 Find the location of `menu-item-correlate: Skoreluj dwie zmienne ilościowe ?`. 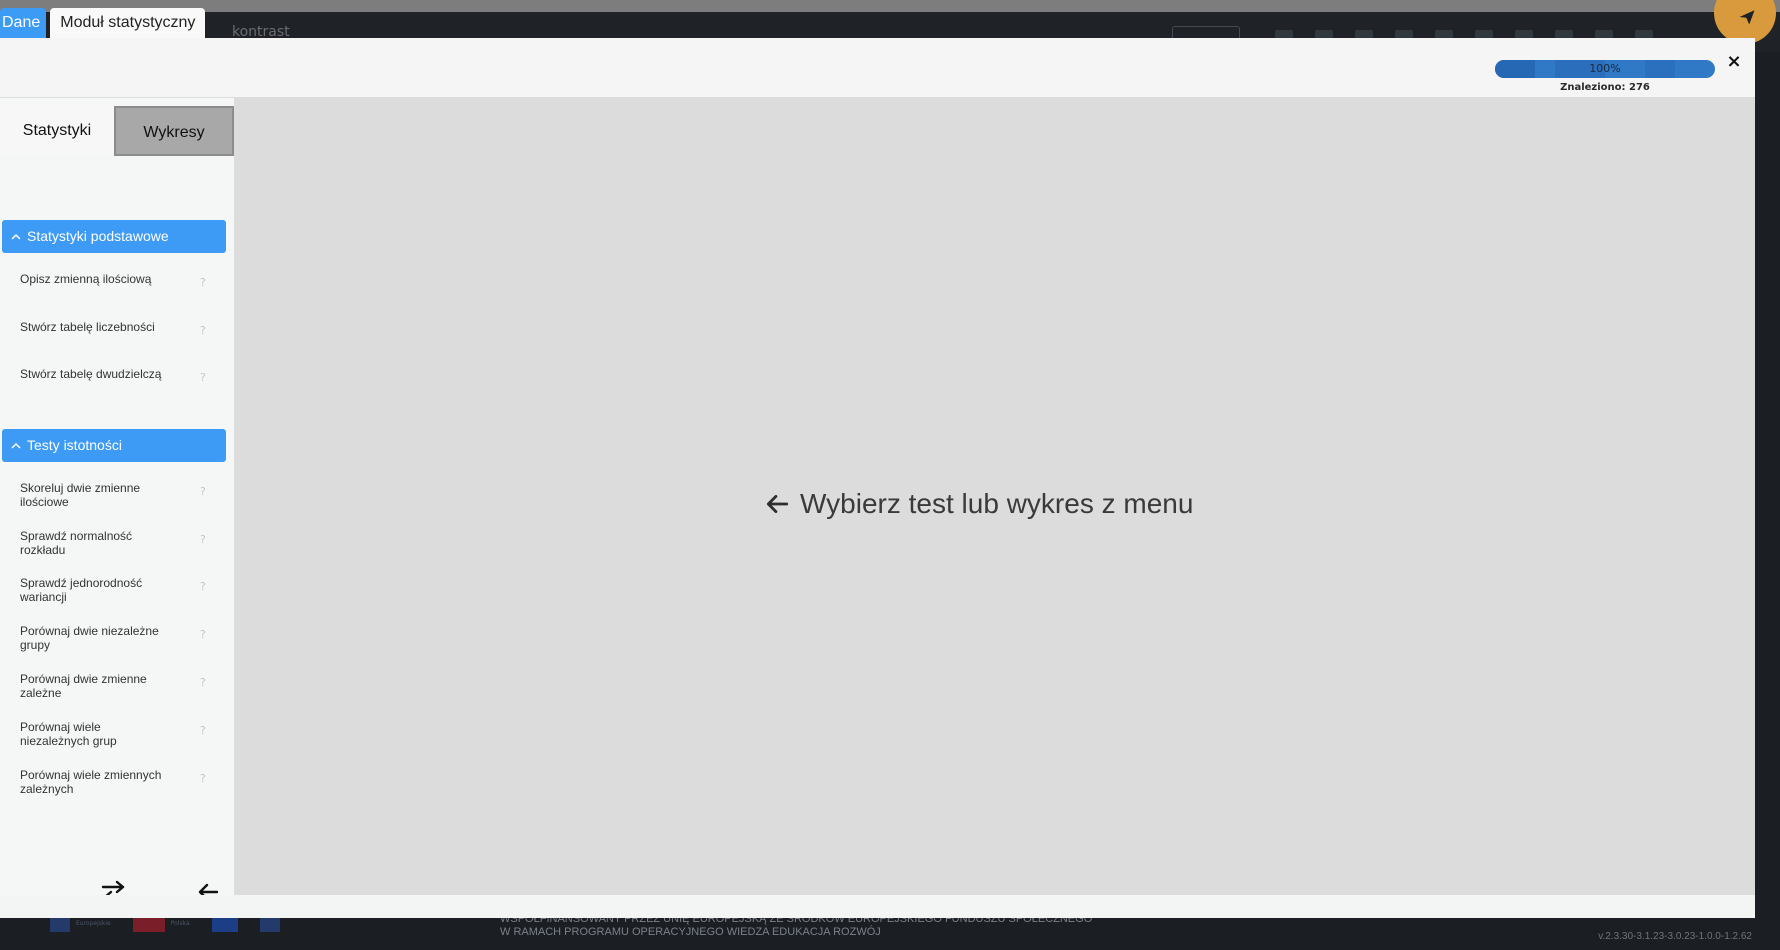

menu-item-correlate: Skoreluj dwie zmienne ilościowe ? is located at coordinates (115, 499).